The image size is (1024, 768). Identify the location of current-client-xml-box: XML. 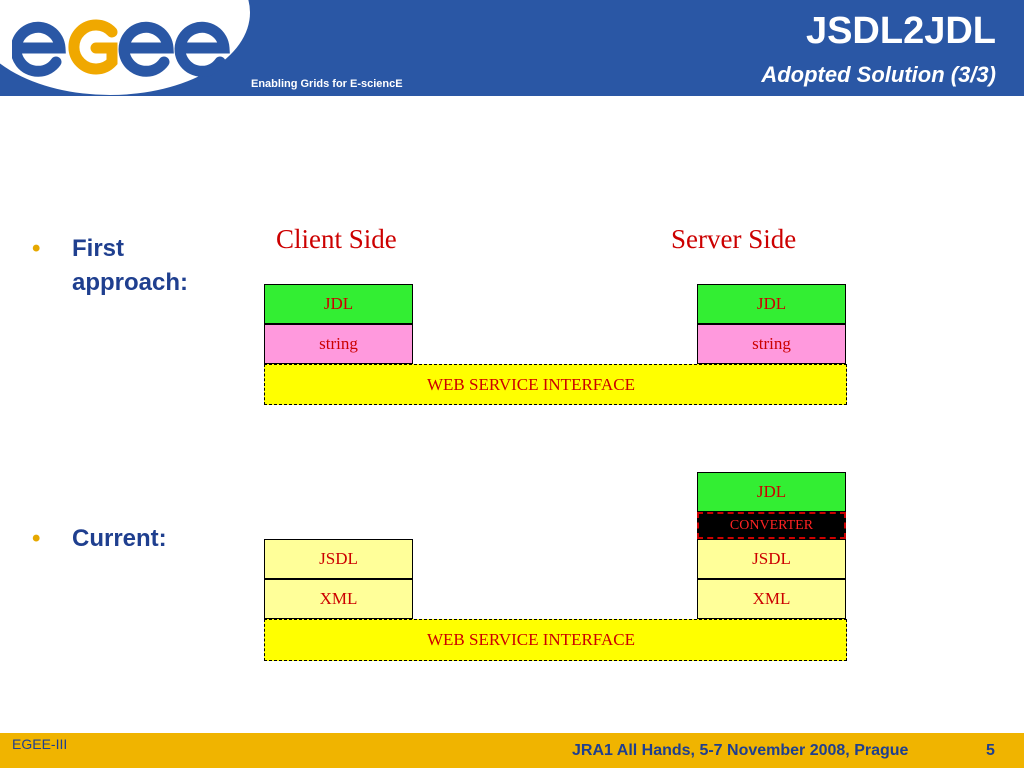
(338, 599).